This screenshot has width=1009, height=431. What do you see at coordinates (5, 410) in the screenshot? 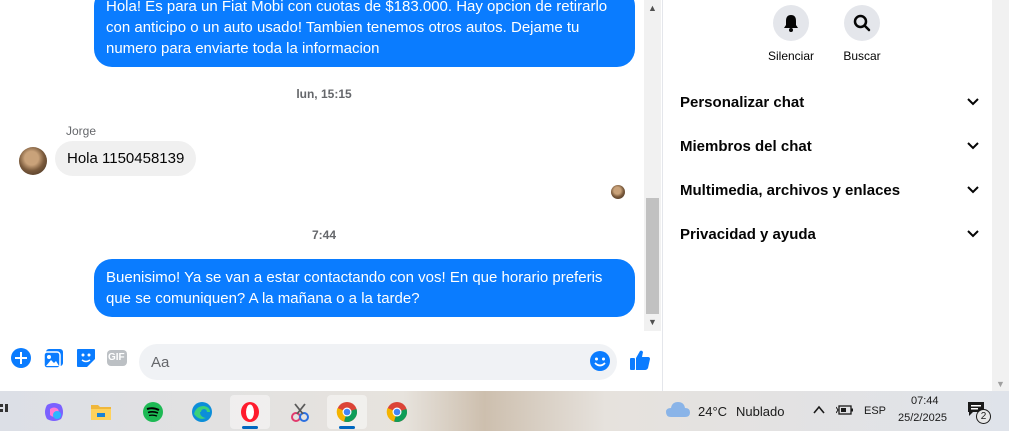
I see `widgets-icon` at bounding box center [5, 410].